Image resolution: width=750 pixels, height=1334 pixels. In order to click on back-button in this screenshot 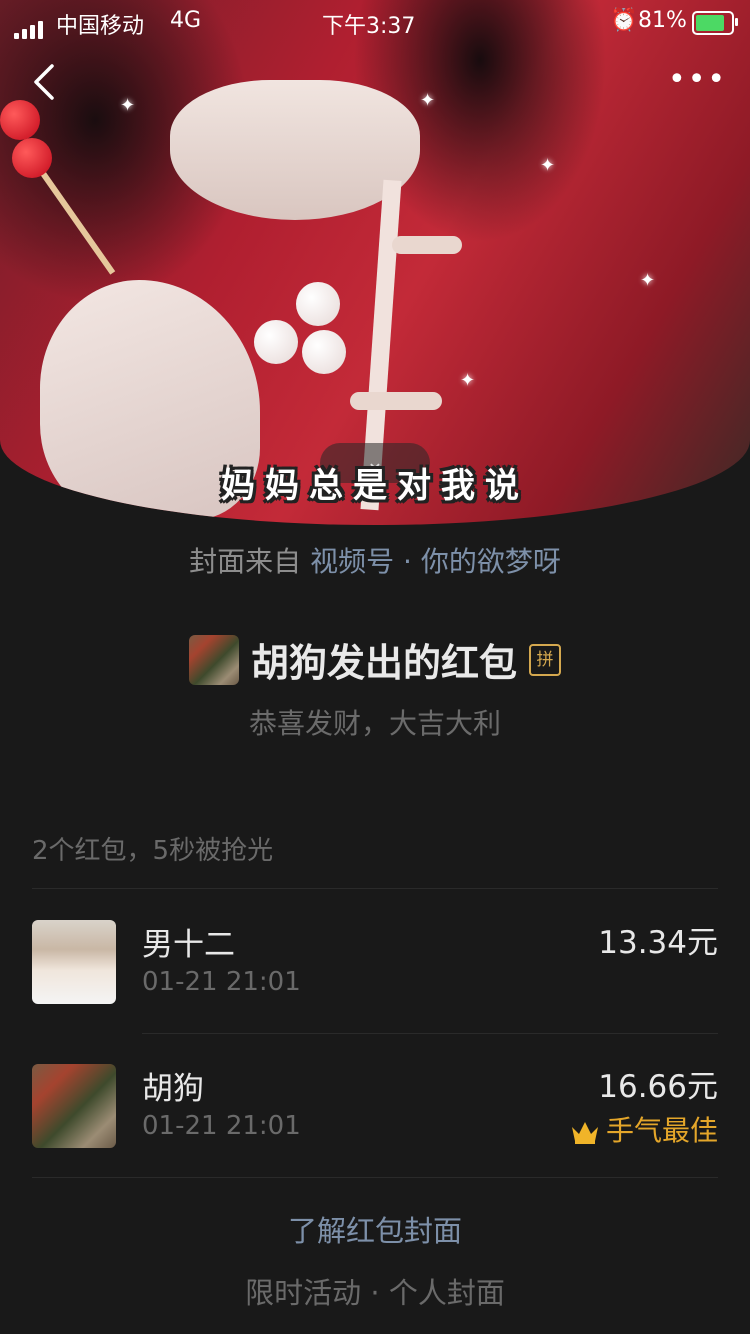, I will do `click(45, 82)`.